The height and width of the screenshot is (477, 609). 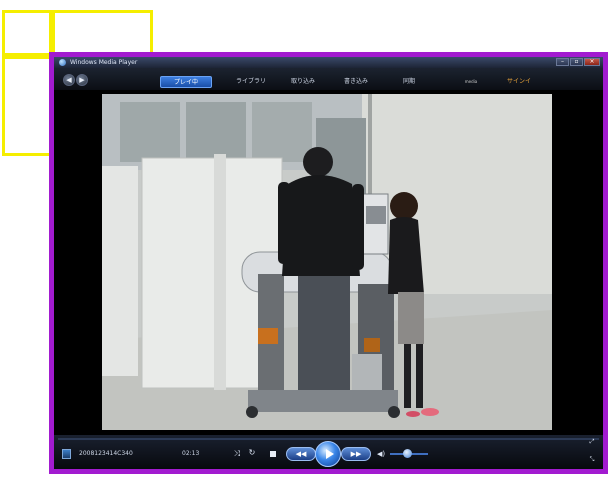 I want to click on window-title: Windows Media Player, so click(x=104, y=62).